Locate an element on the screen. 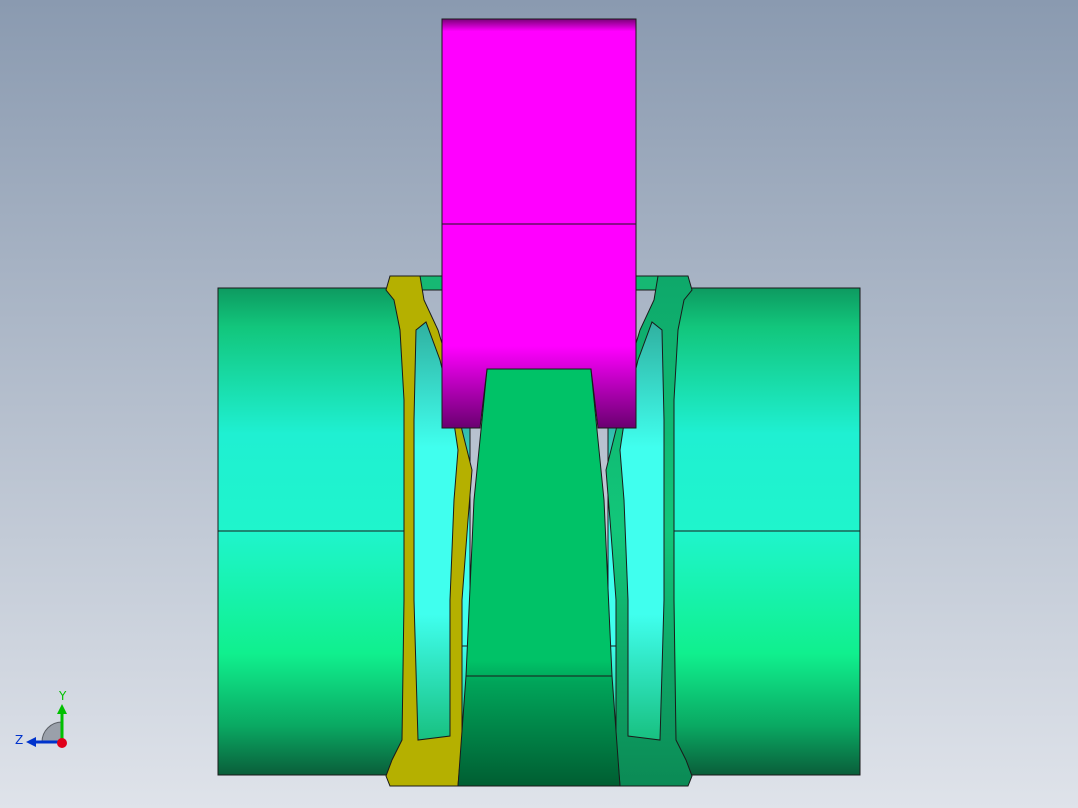  y-axis-arrow is located at coordinates (62, 709).